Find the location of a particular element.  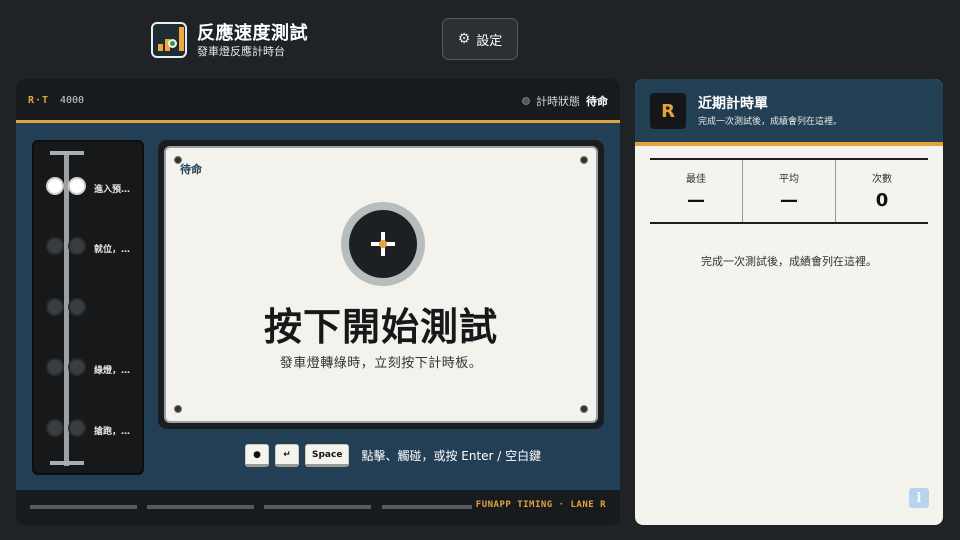

stat-count: 次數 0 is located at coordinates (881, 191).